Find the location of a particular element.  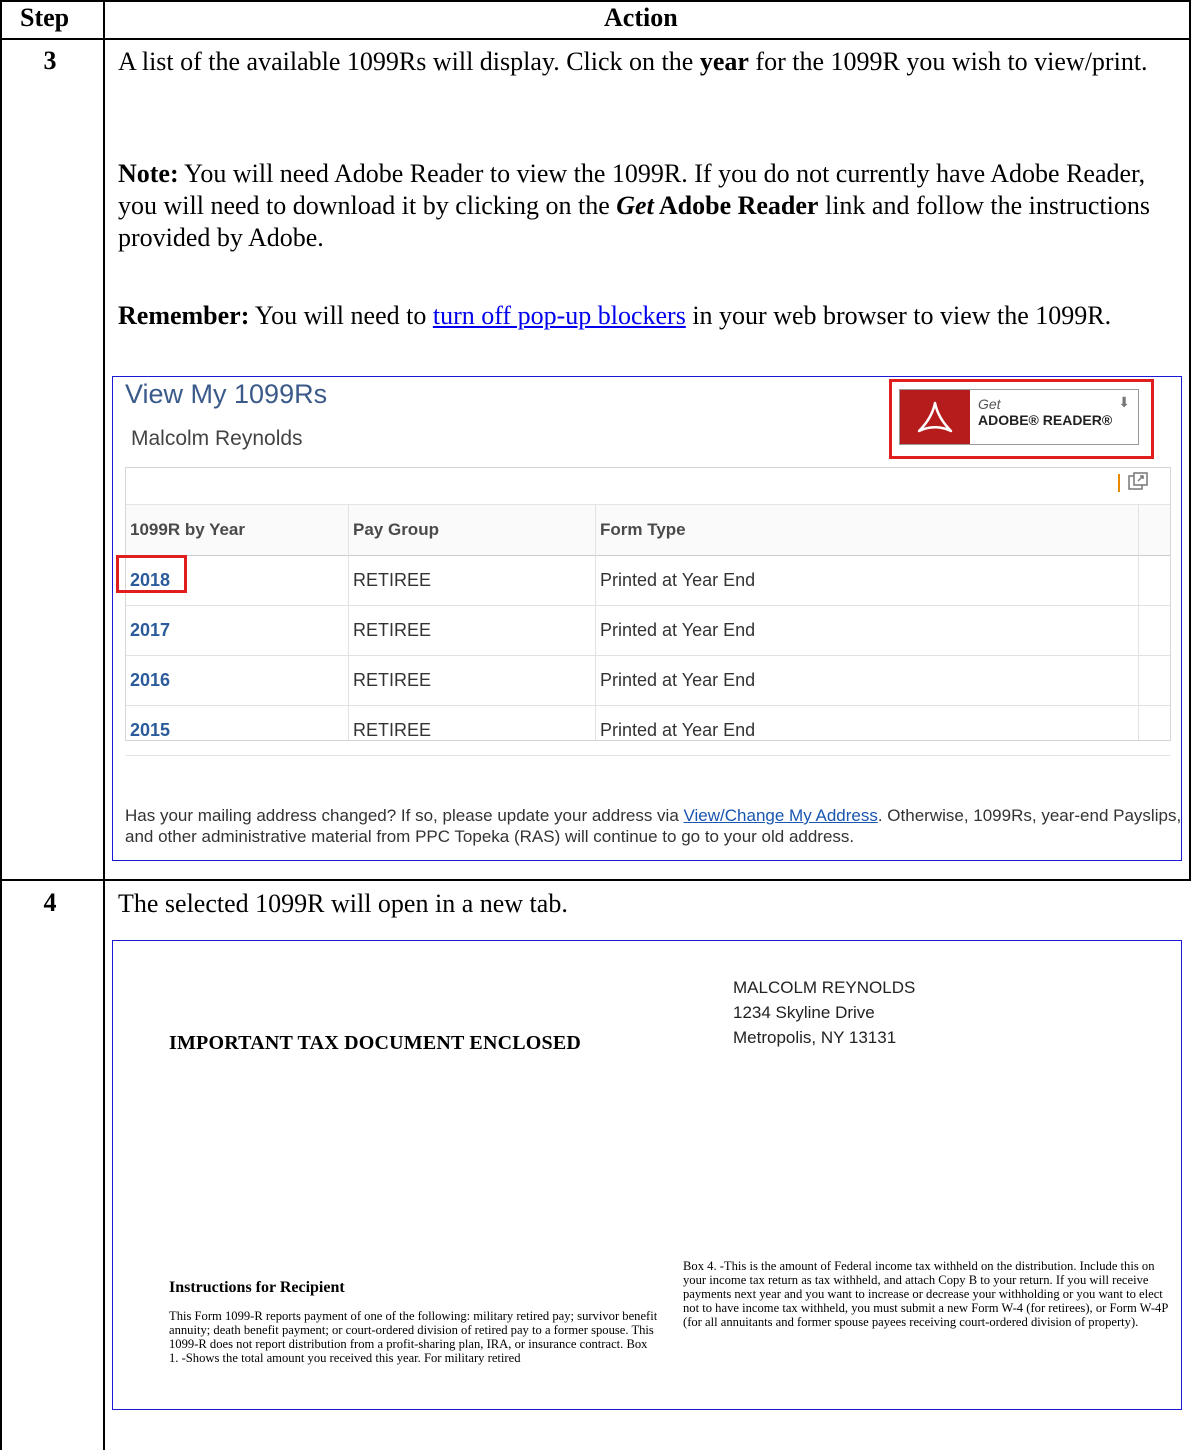

table-column-divider is located at coordinates (104, 725).